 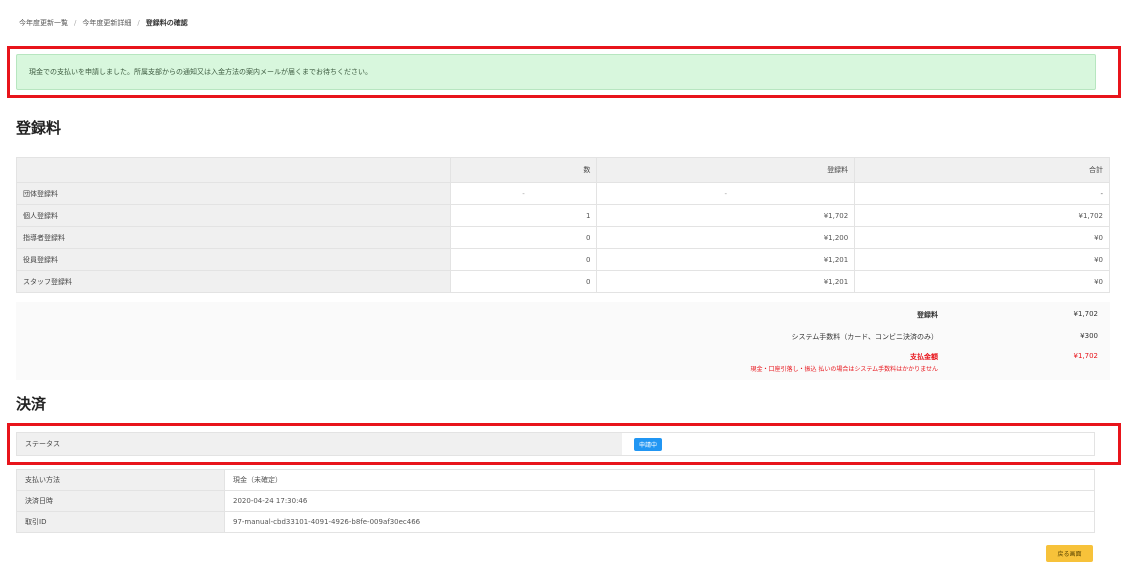 What do you see at coordinates (31, 404) in the screenshot?
I see `payment-section-title: 決済` at bounding box center [31, 404].